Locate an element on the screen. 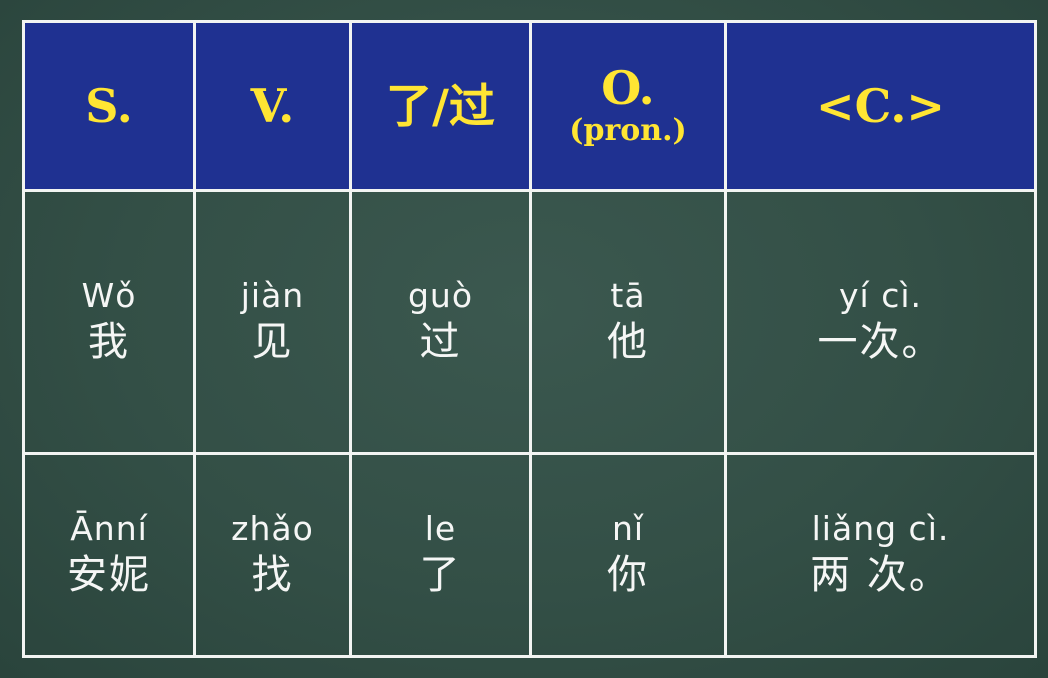 This screenshot has height=678, width=1048. table-cell: zhǎo 找 is located at coordinates (272, 555).